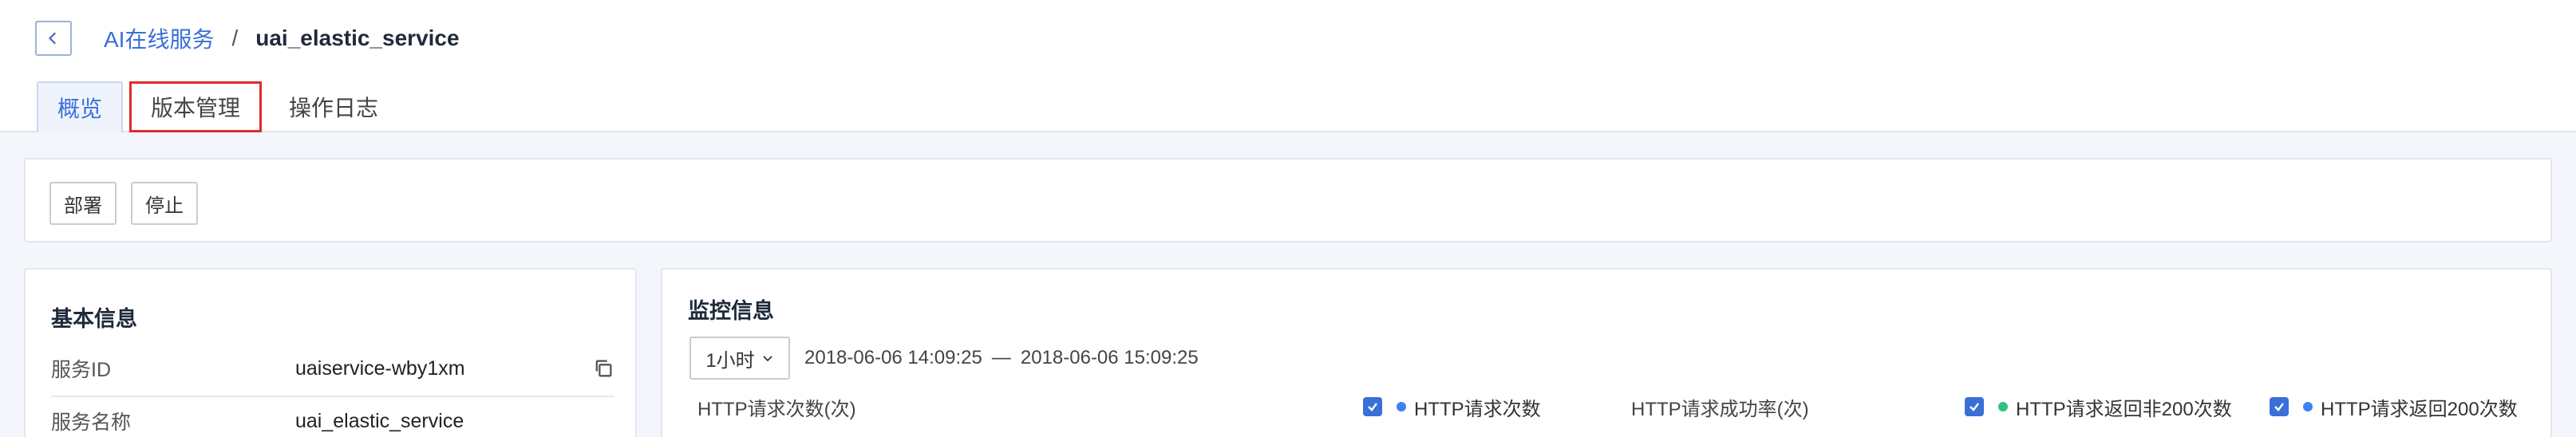 This screenshot has height=437, width=2576. What do you see at coordinates (603, 368) in the screenshot?
I see `copy-icon` at bounding box center [603, 368].